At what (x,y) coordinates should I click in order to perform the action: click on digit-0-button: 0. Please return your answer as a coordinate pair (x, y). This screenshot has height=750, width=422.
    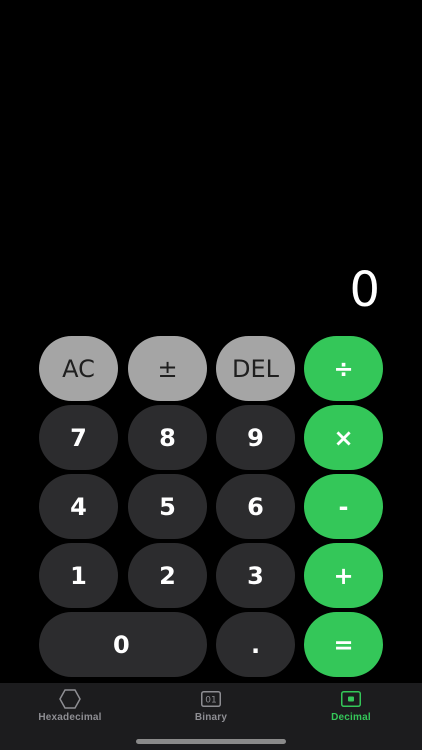
    Looking at the image, I should click on (123, 644).